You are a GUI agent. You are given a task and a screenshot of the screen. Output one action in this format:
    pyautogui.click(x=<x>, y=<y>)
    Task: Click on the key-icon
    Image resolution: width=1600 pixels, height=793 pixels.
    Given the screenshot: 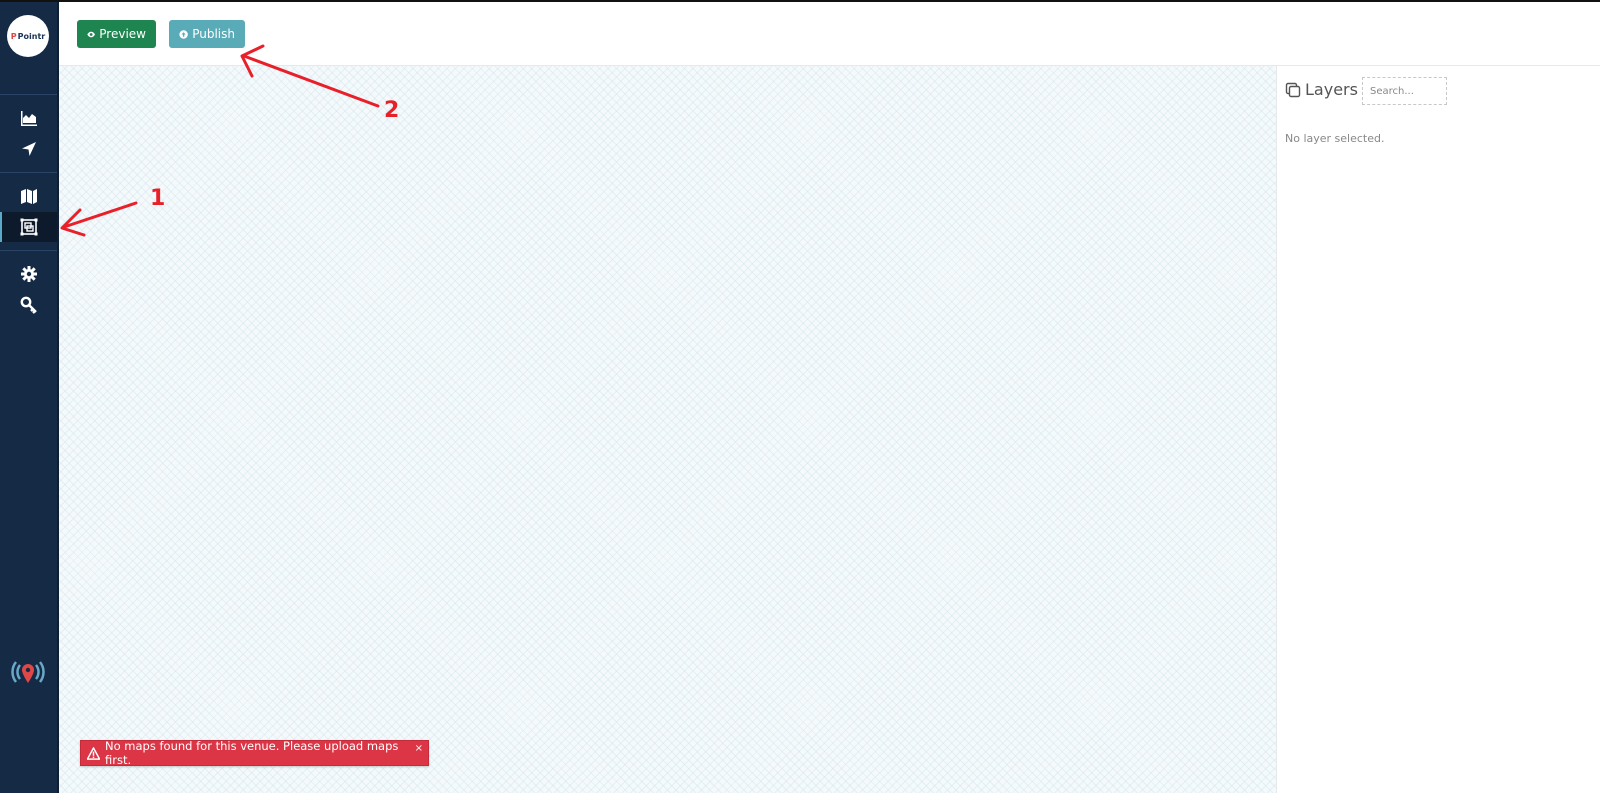 What is the action you would take?
    pyautogui.click(x=28, y=305)
    